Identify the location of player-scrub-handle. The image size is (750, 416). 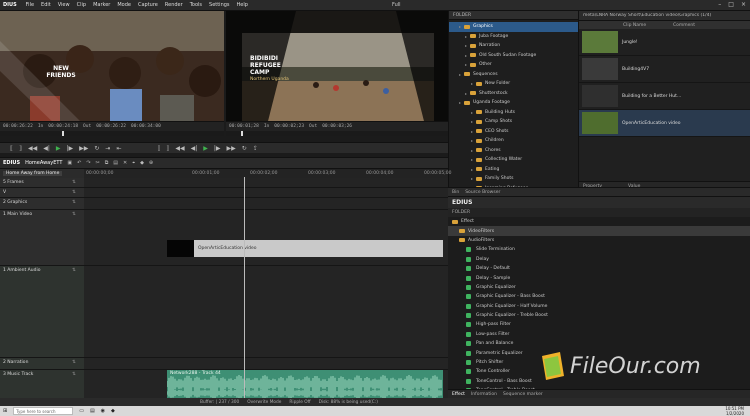
(63, 133).